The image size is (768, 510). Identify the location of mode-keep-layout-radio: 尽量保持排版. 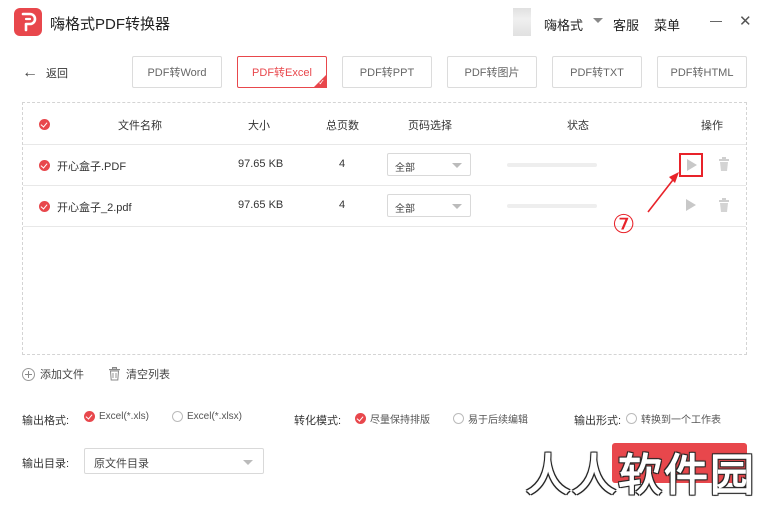
(392, 418).